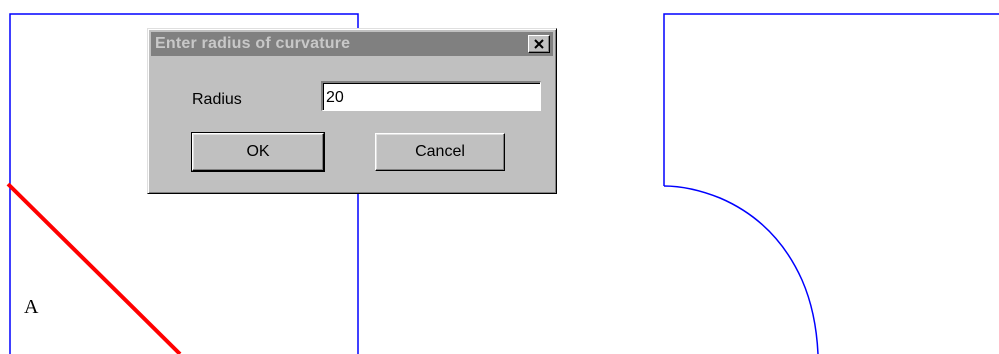 The height and width of the screenshot is (354, 999). I want to click on right-shape-fillet-arc, so click(741, 269).